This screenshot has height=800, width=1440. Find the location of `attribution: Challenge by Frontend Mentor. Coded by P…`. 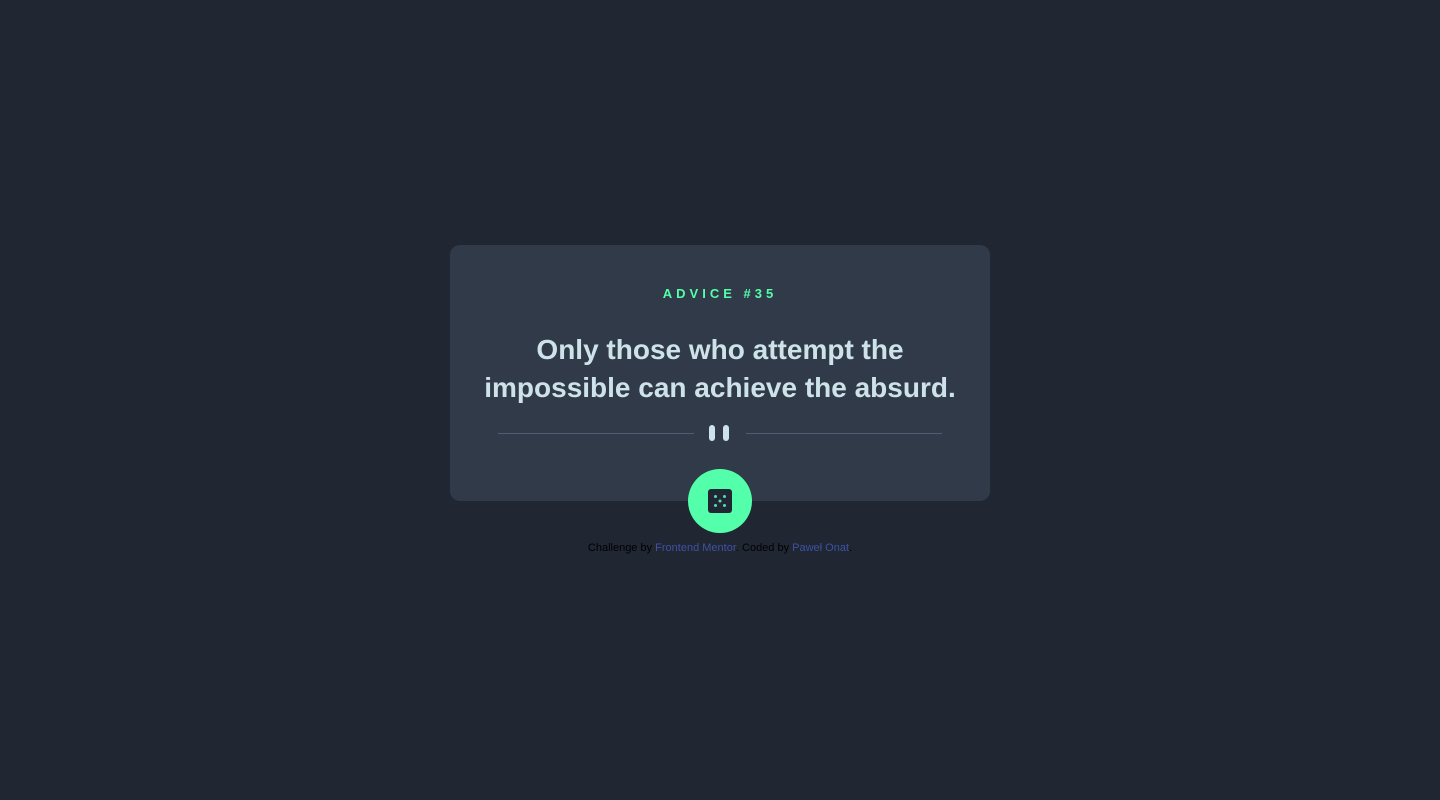

attribution: Challenge by Frontend Mentor. Coded by P… is located at coordinates (720, 548).